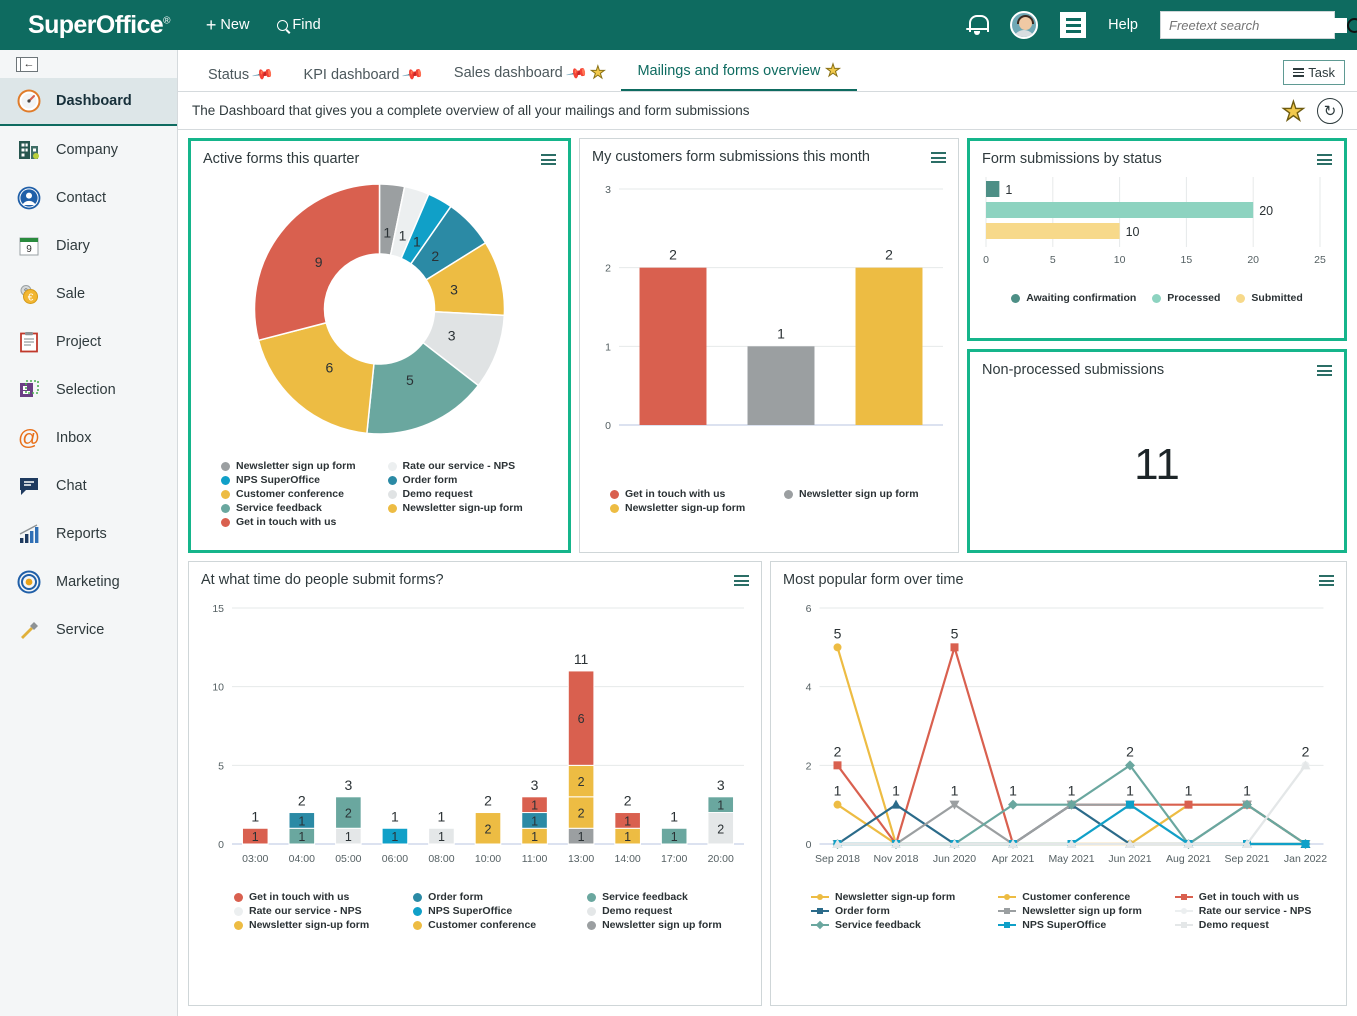  I want to click on svg-text: 5, so click(955, 633).